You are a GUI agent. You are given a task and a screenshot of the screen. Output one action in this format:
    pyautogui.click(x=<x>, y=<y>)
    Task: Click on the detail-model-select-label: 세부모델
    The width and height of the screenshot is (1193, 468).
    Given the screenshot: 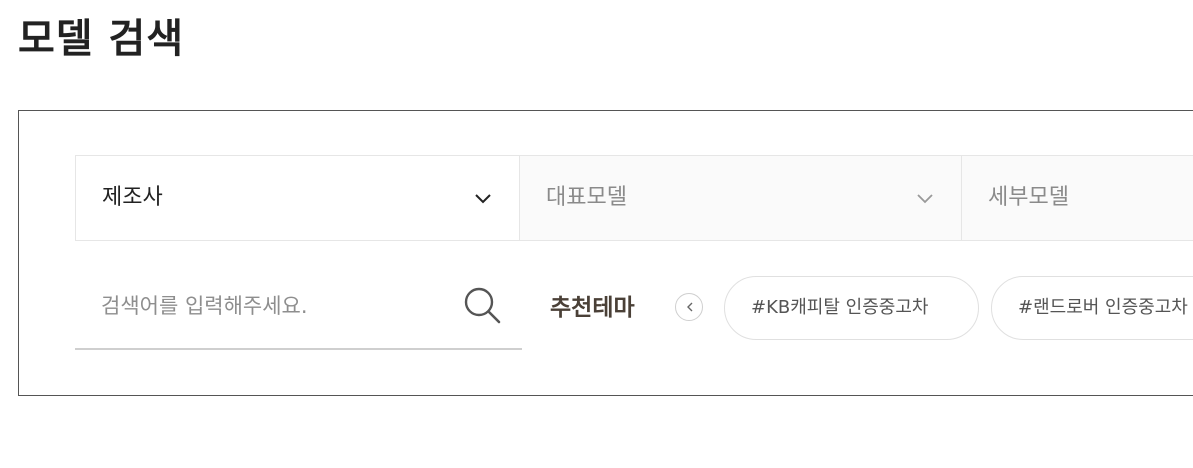 What is the action you would take?
    pyautogui.click(x=1028, y=197)
    